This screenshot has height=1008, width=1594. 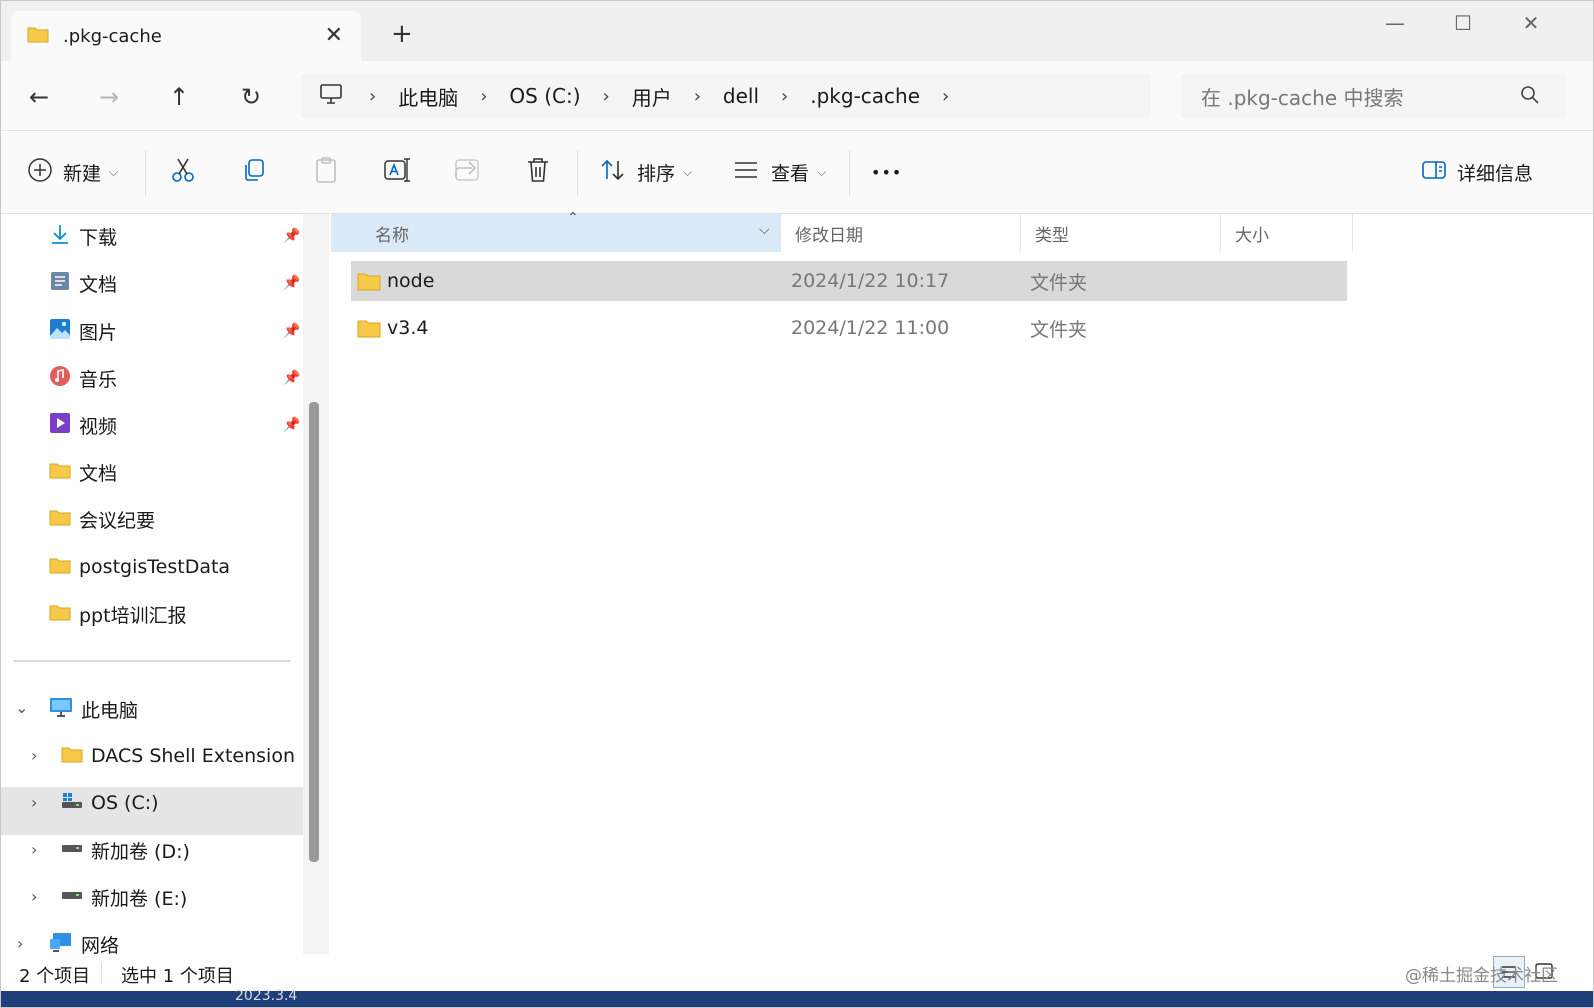 I want to click on search-input: 在 .pkg-cache 中搜索, so click(x=1373, y=96).